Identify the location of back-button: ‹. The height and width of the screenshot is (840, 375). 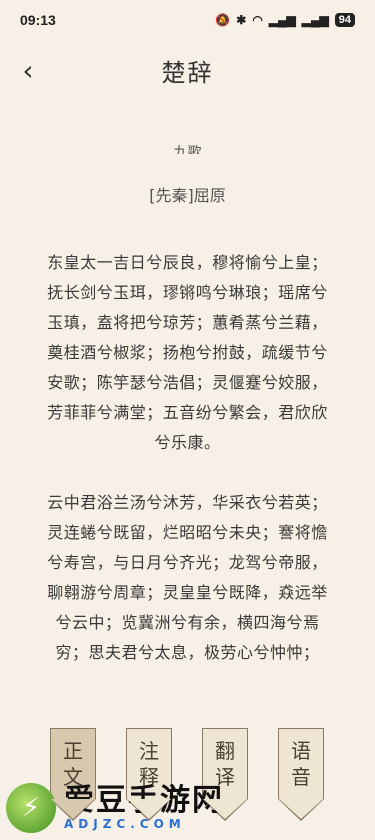
(28, 70).